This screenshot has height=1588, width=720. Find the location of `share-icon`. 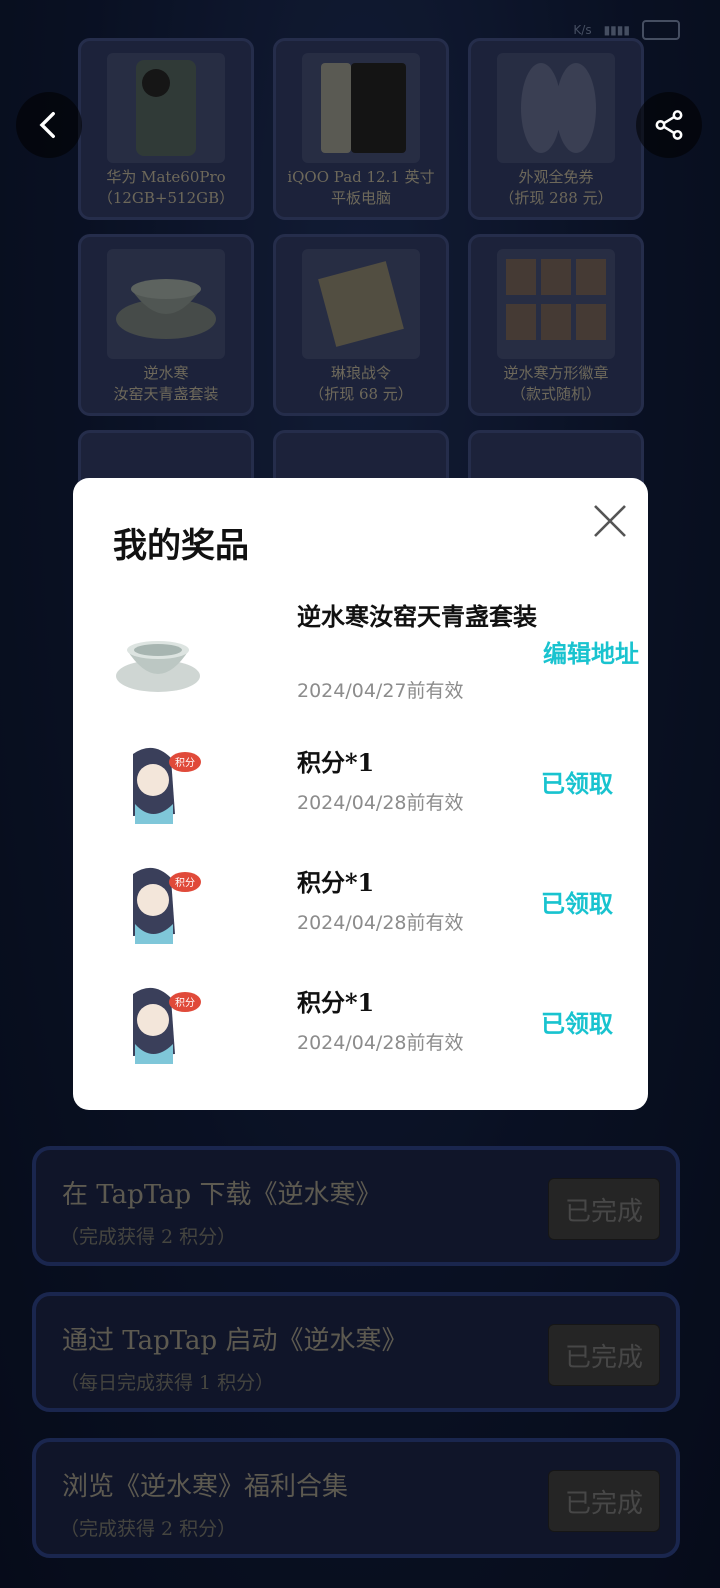

share-icon is located at coordinates (669, 125).